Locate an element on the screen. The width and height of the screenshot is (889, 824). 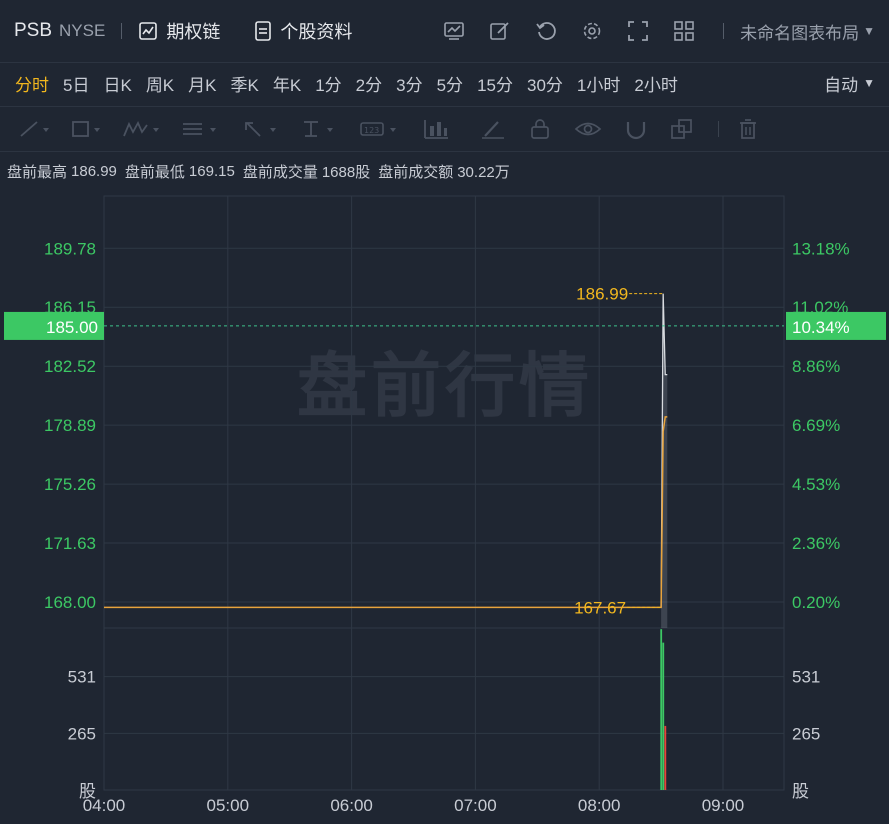
price-tick-label: 175.26 is located at coordinates (70, 484).